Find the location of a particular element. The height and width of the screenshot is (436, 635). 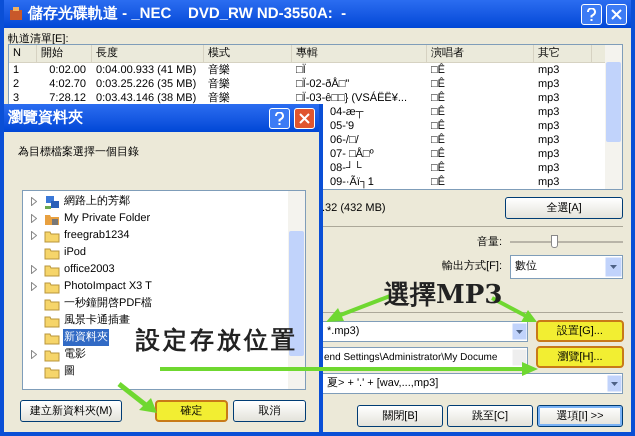

table-cell: 07- □Å□º is located at coordinates (352, 154).